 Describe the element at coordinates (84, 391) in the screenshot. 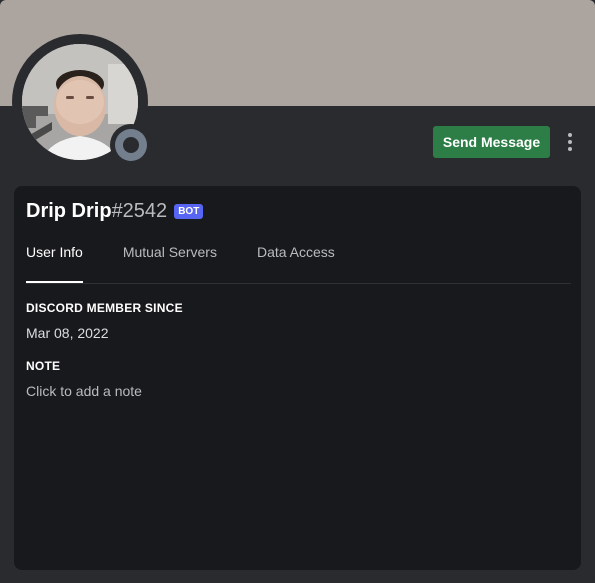

I see `note-input: Click to add a note` at that location.